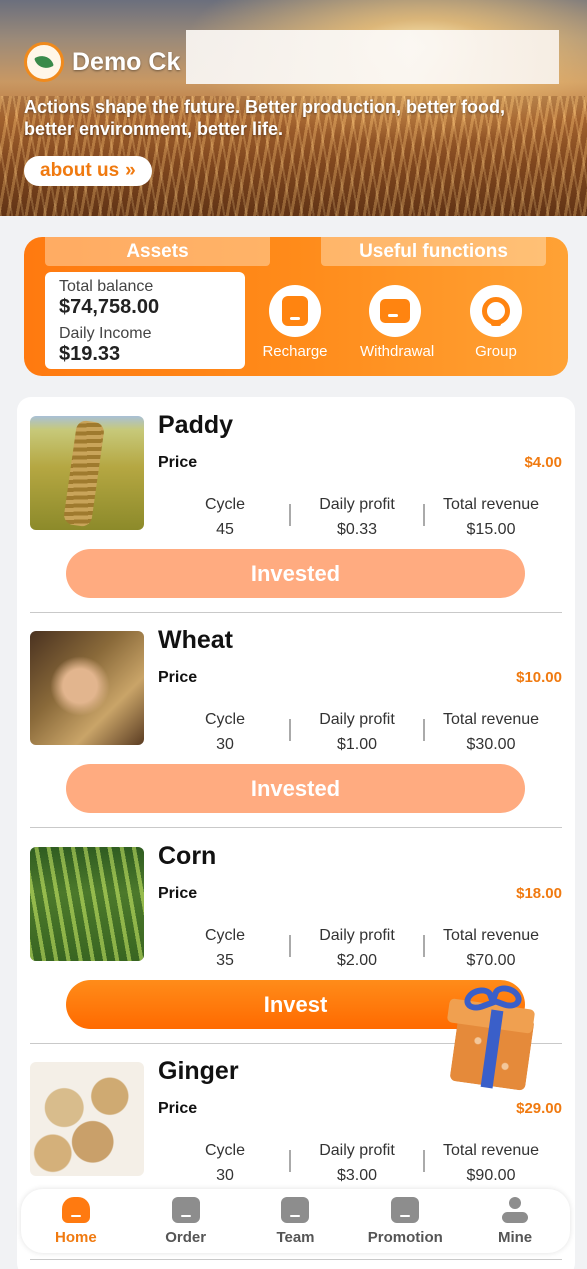 This screenshot has height=1269, width=587. I want to click on group-button: Group, so click(496, 322).